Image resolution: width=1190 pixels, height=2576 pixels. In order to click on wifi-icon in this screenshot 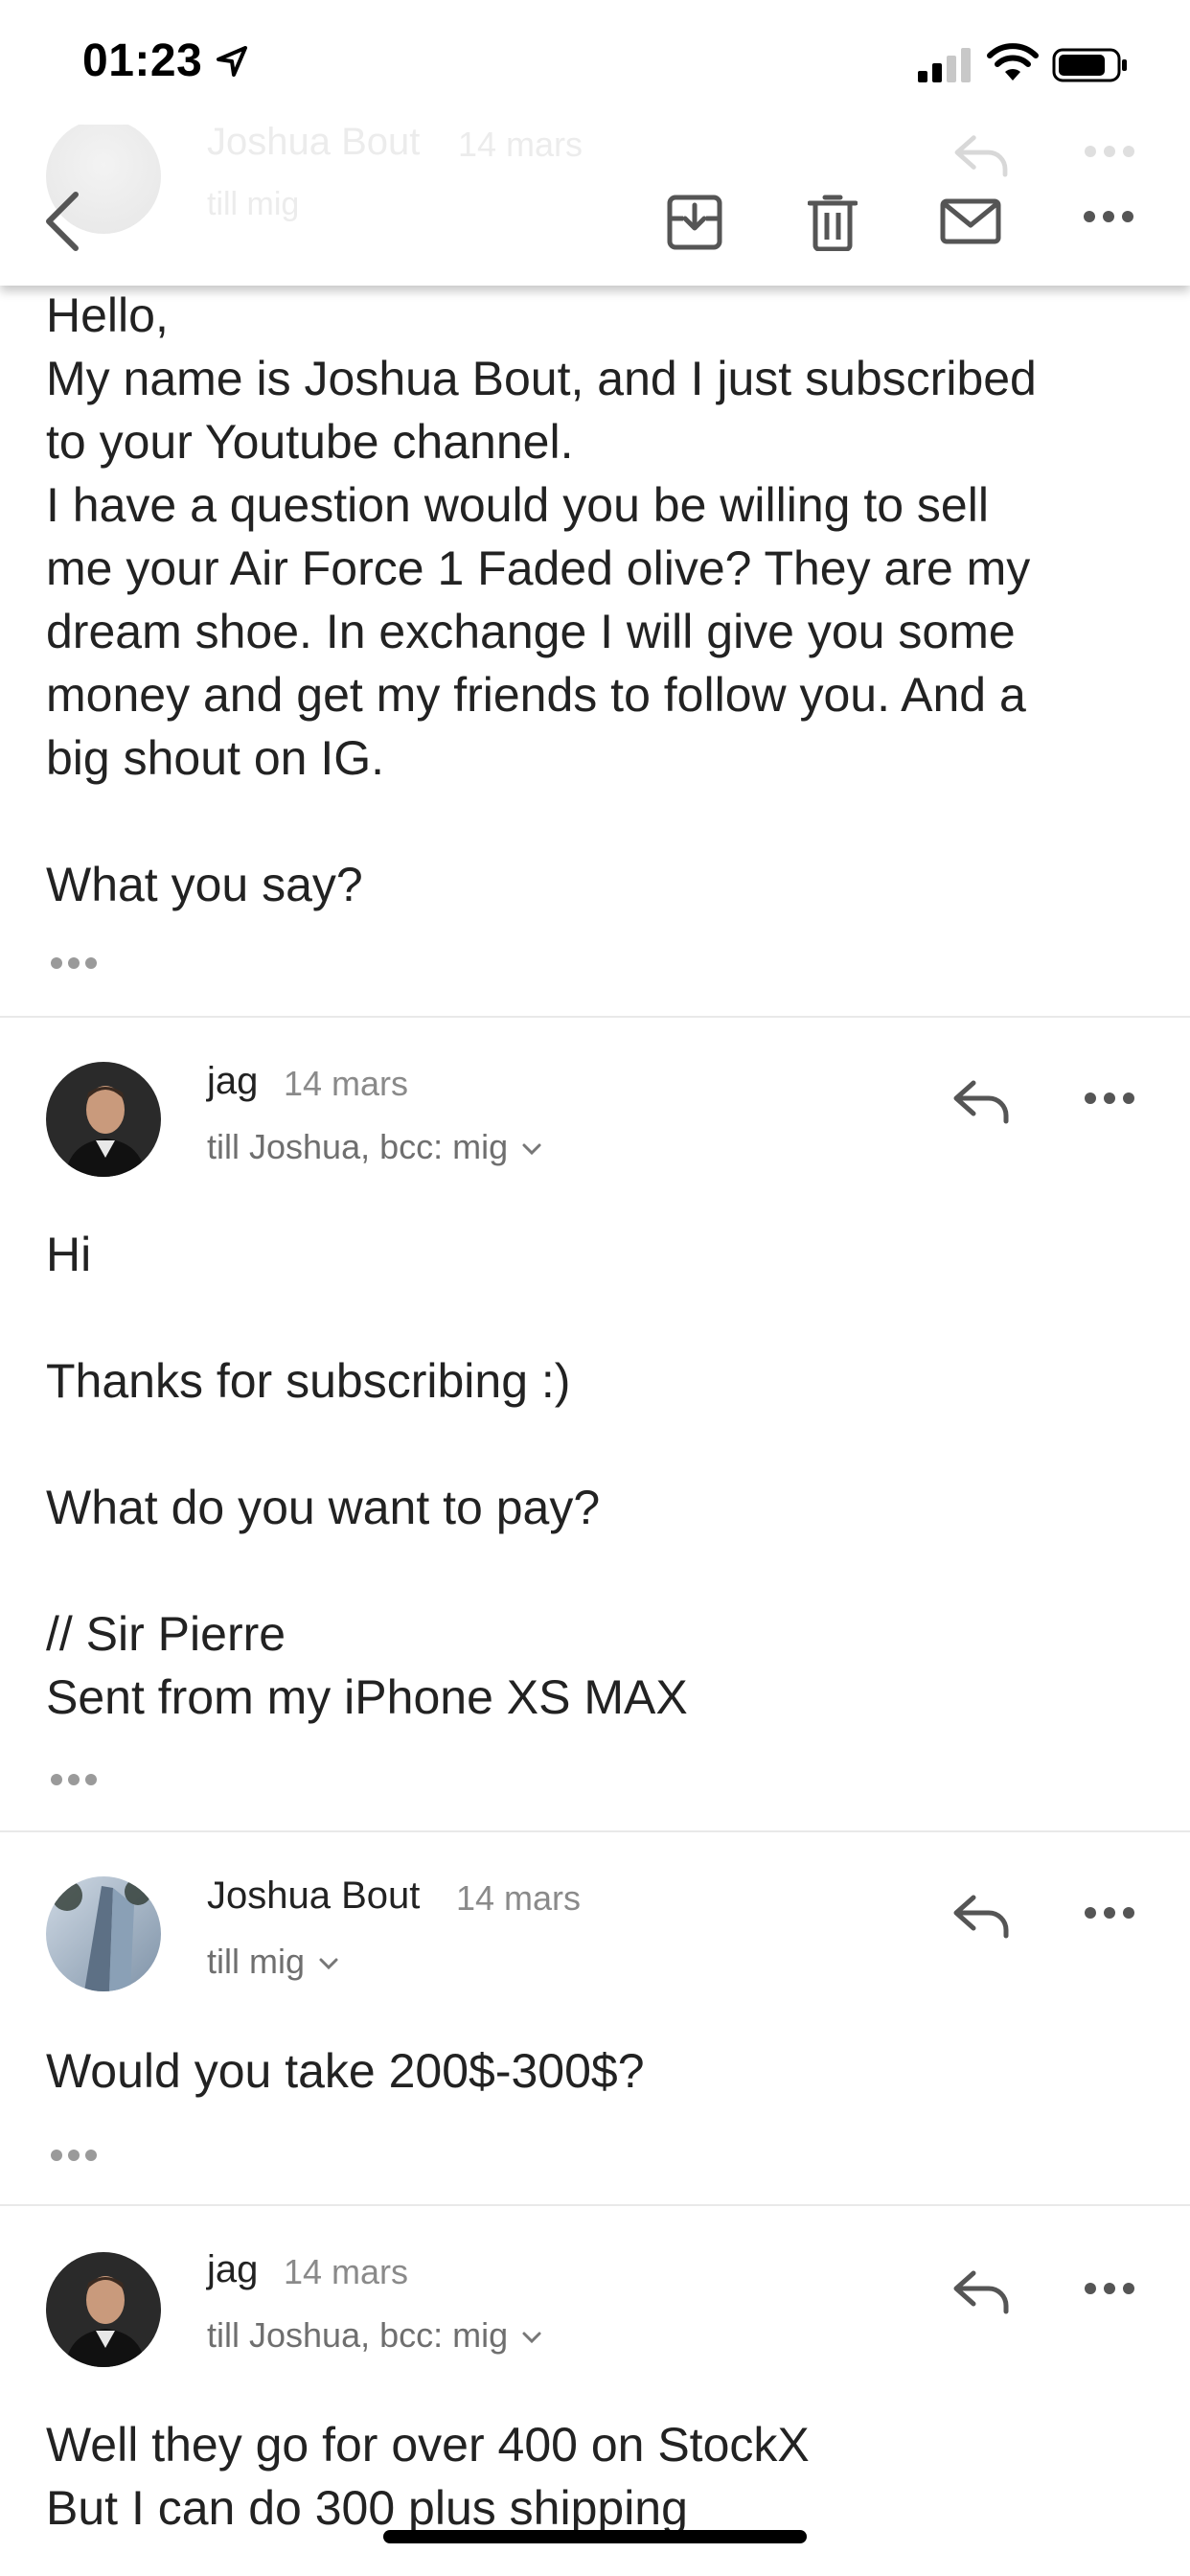, I will do `click(1013, 62)`.